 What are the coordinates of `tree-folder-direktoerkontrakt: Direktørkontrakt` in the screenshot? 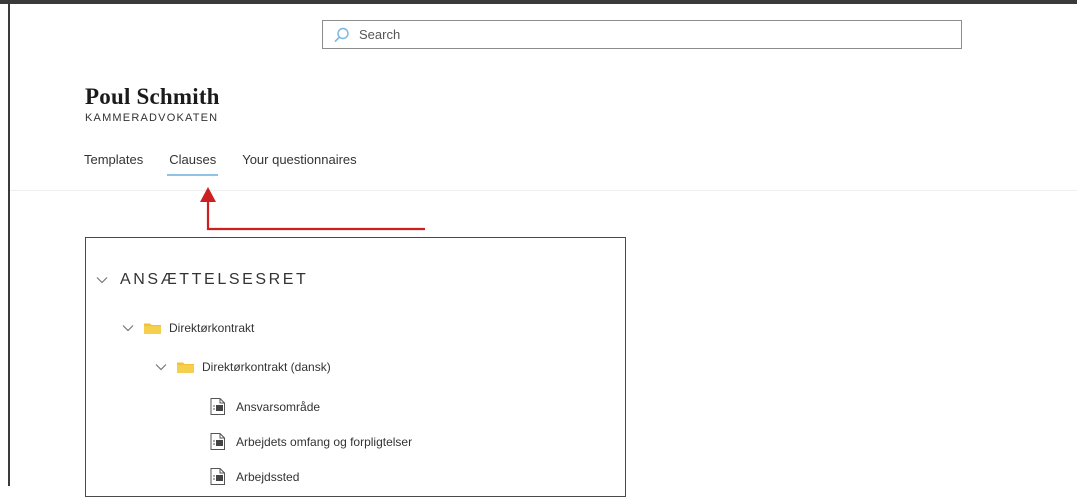 It's located at (188, 328).